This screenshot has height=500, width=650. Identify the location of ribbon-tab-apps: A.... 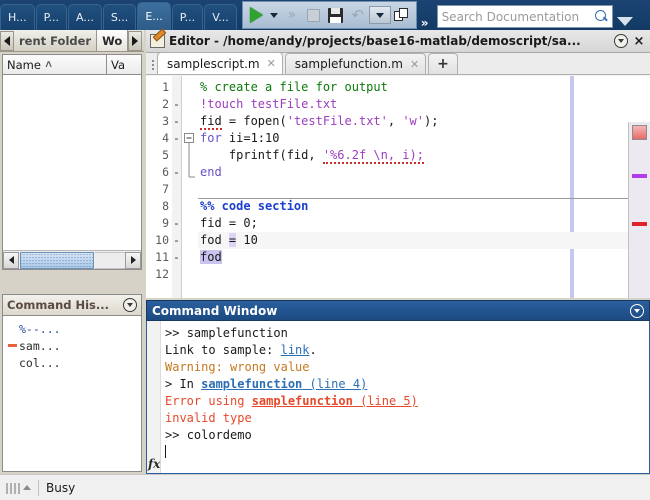
(85, 17).